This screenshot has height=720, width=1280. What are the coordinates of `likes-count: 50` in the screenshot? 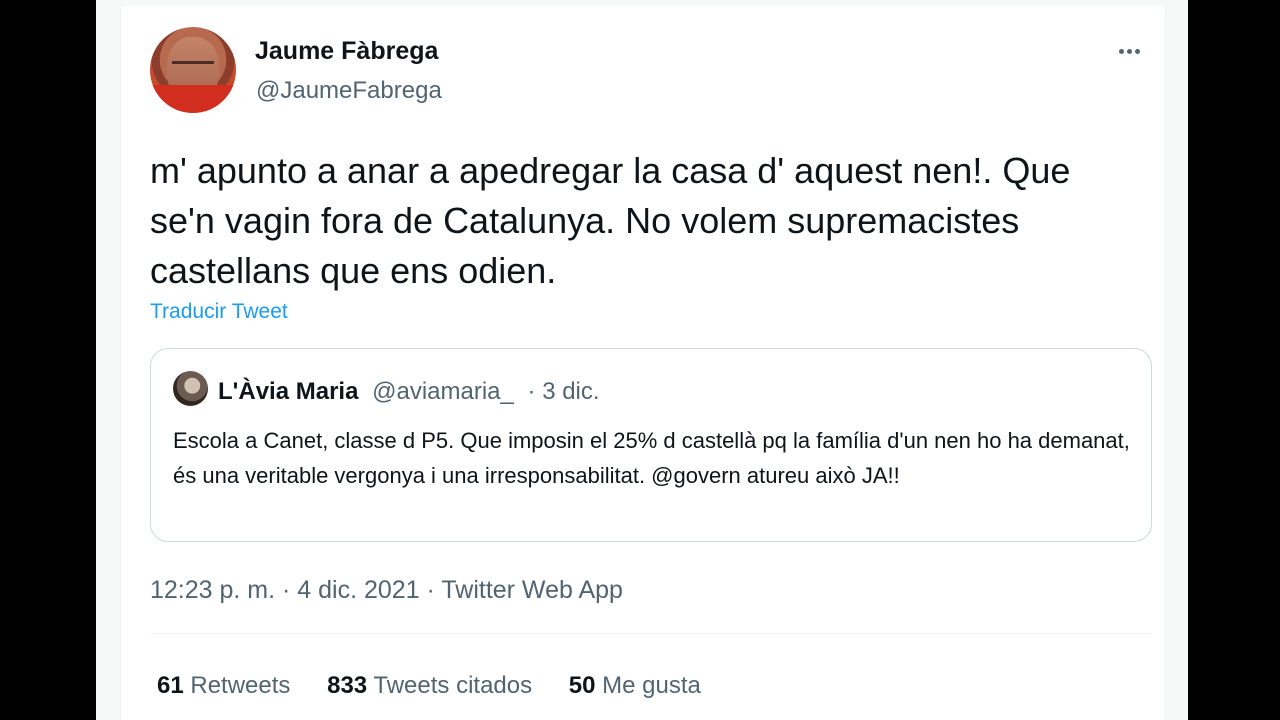 It's located at (582, 685).